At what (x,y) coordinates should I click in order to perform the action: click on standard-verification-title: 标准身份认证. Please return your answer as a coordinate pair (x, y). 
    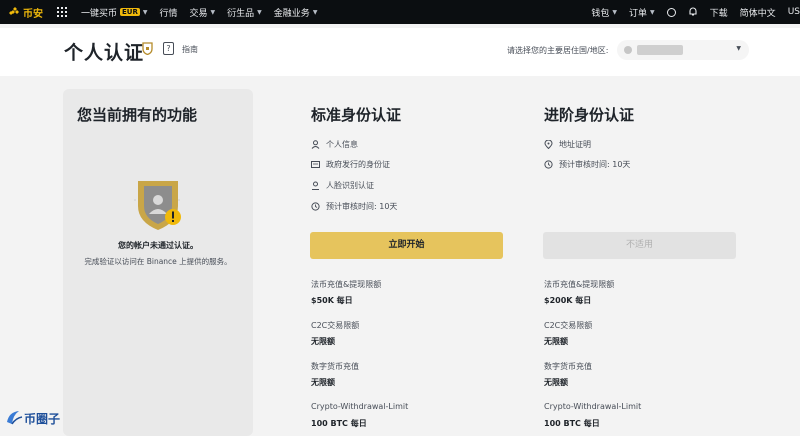
    Looking at the image, I should click on (356, 115).